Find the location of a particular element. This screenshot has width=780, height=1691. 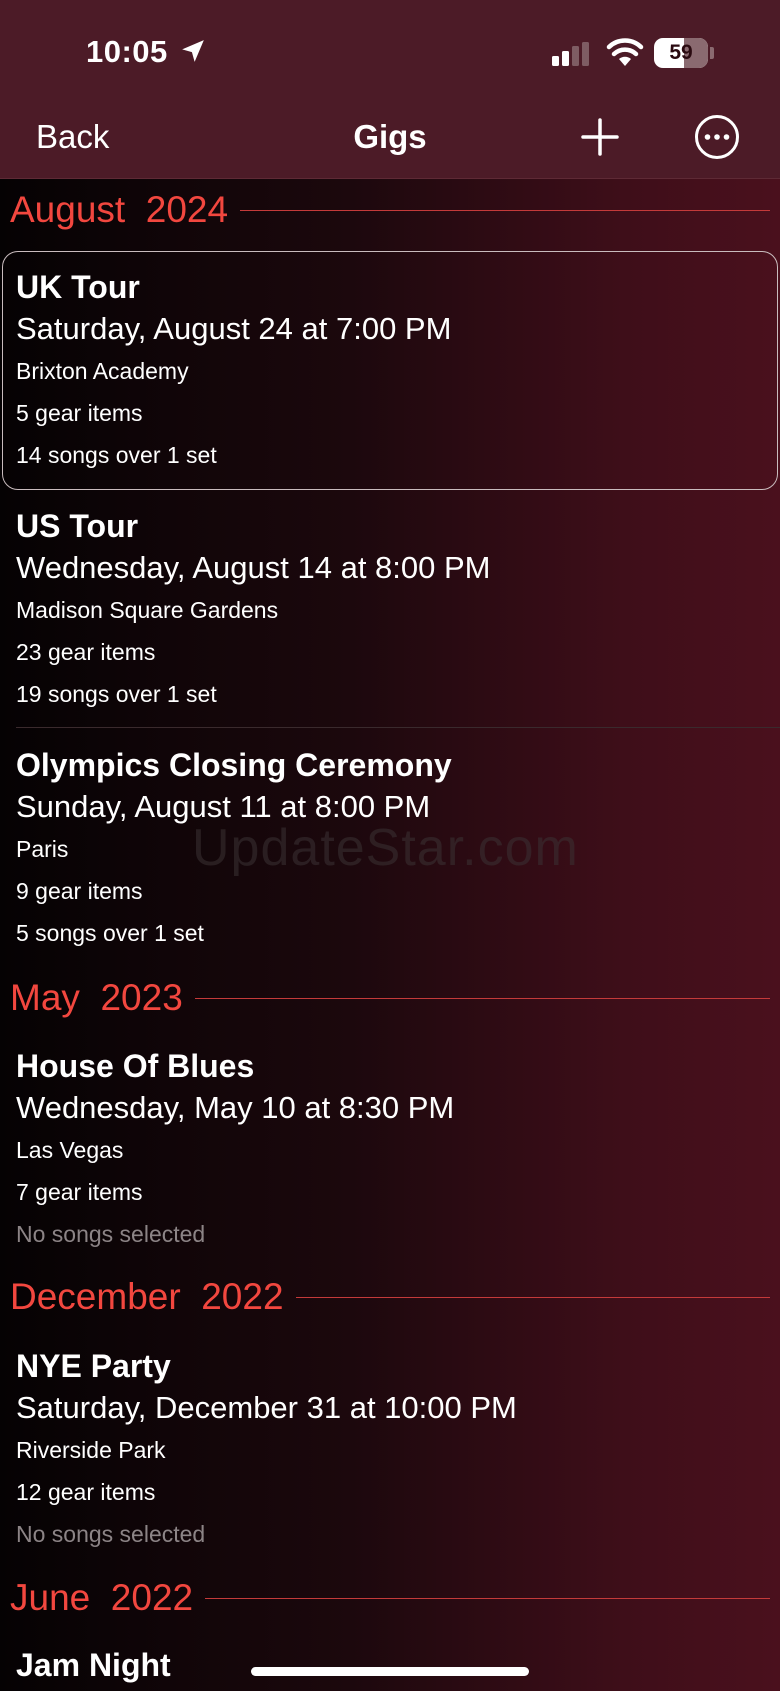

page-title: Gigs is located at coordinates (390, 136).